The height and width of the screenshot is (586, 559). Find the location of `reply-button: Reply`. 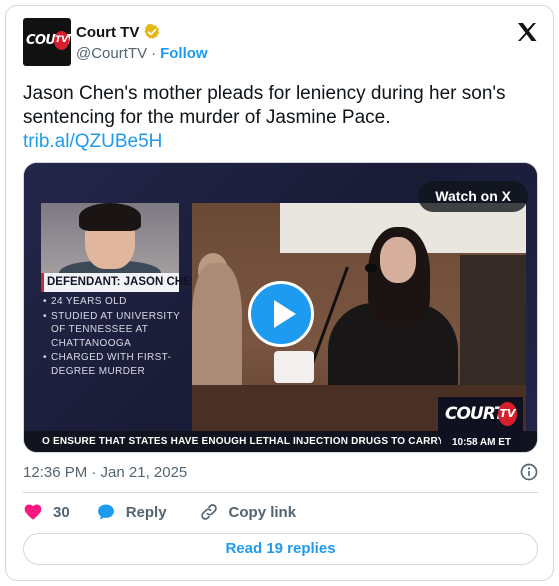

reply-button: Reply is located at coordinates (131, 512).